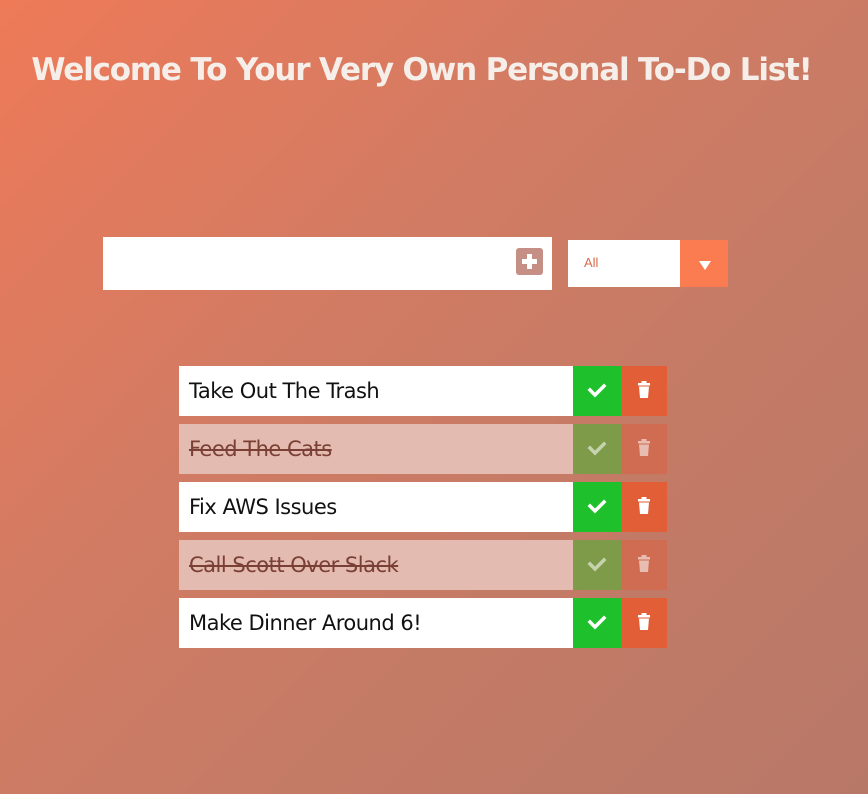 The image size is (868, 794). Describe the element at coordinates (376, 449) in the screenshot. I see `todo-text: Feed The Cats` at that location.